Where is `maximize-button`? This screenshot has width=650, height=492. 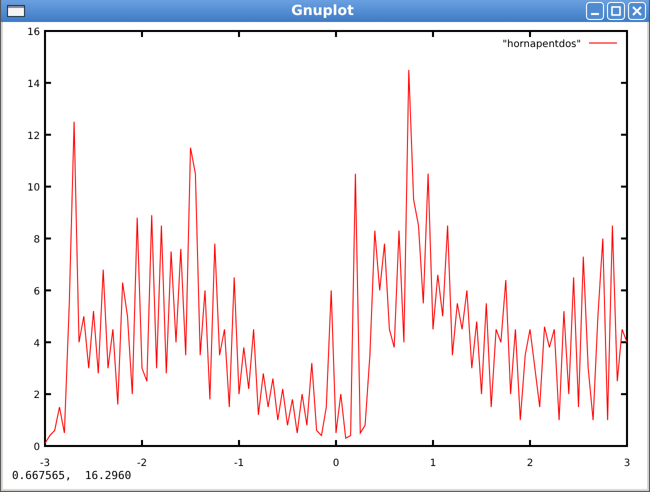
maximize-button is located at coordinates (616, 11).